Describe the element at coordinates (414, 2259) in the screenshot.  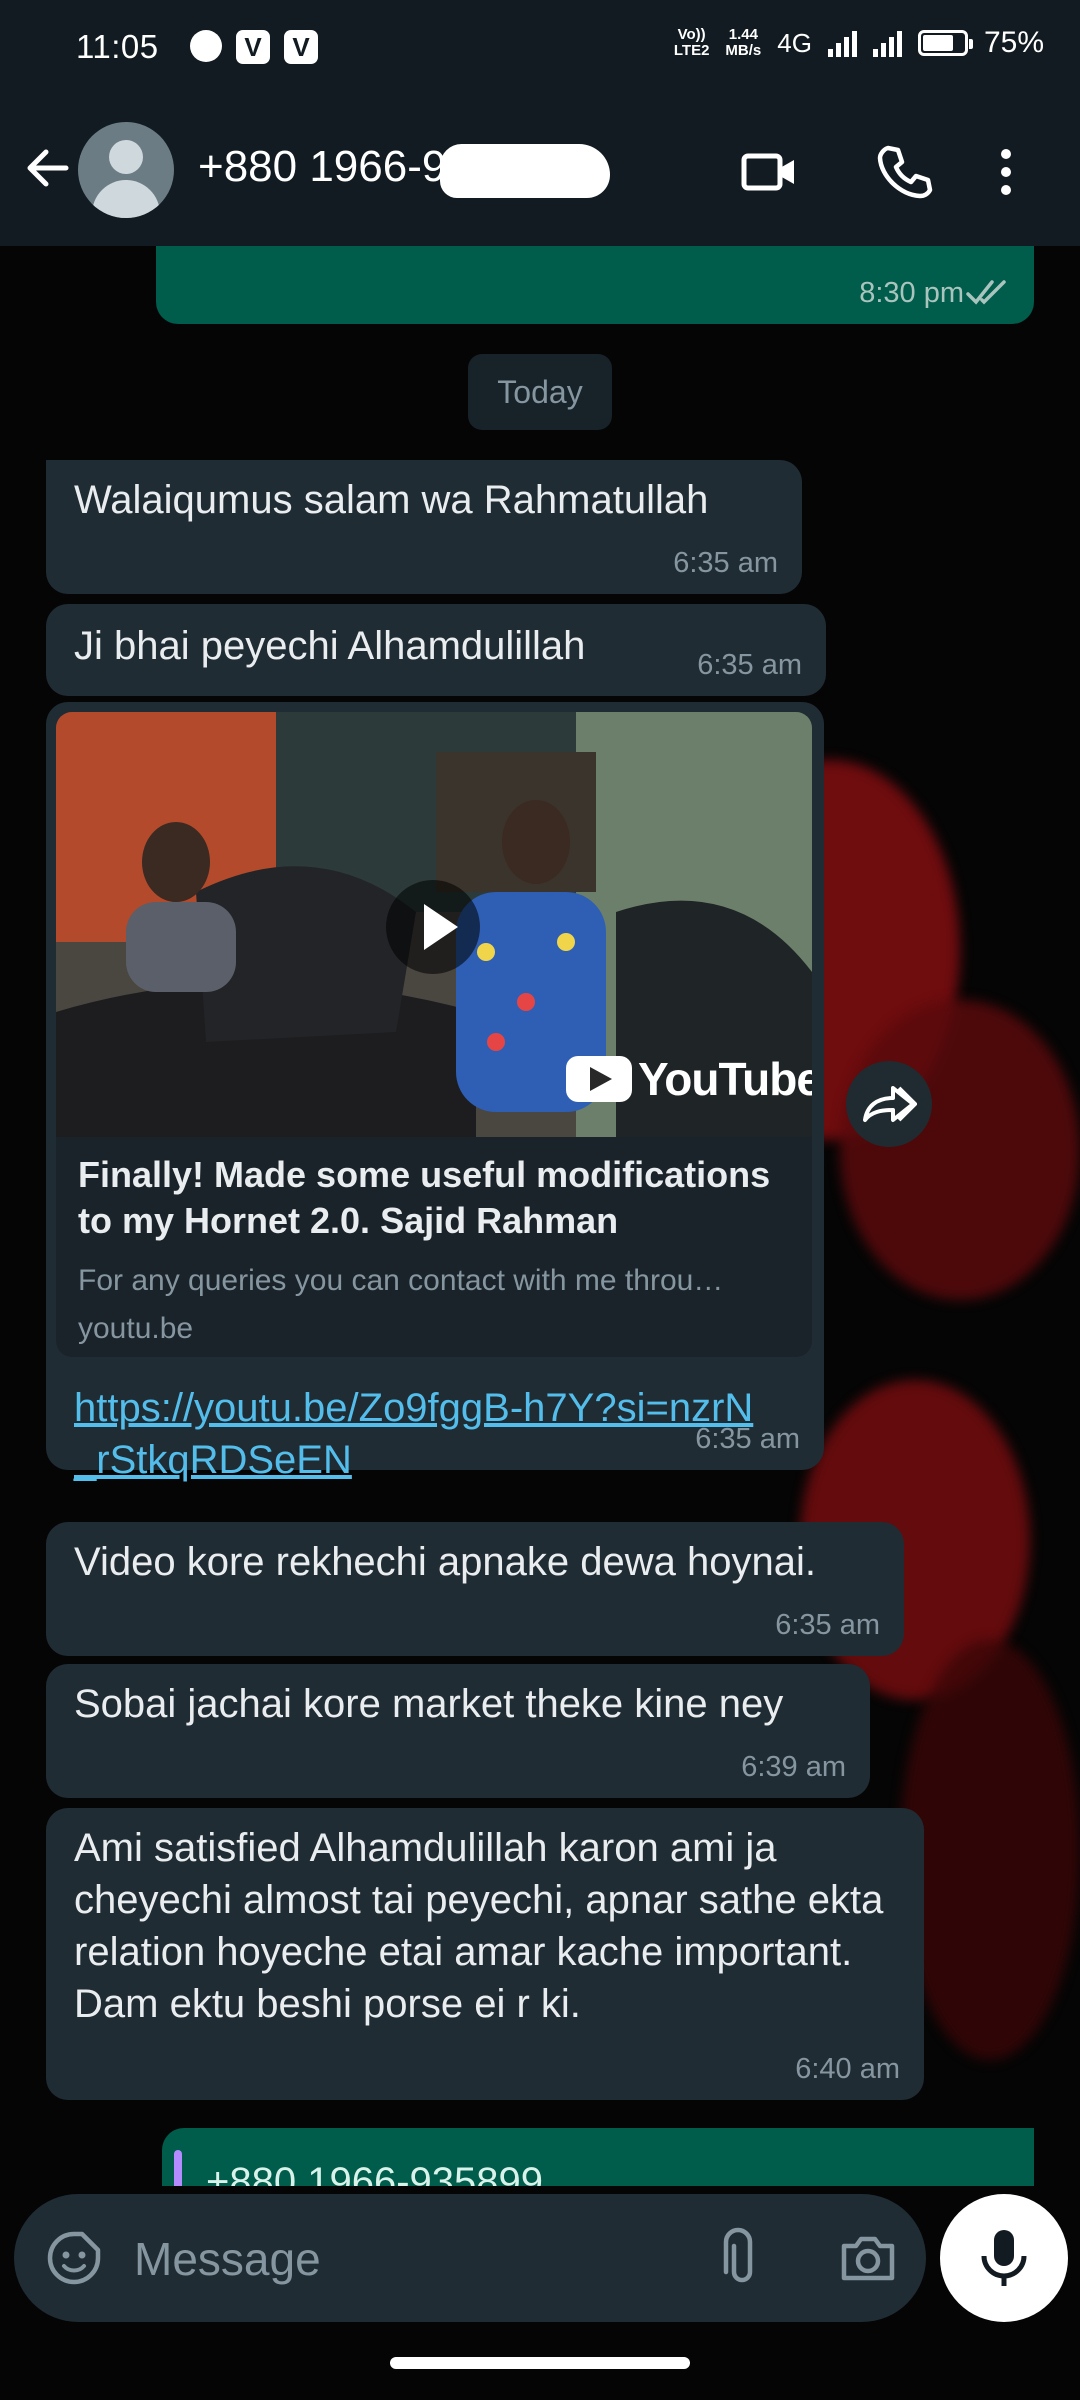
I see `message-input` at that location.